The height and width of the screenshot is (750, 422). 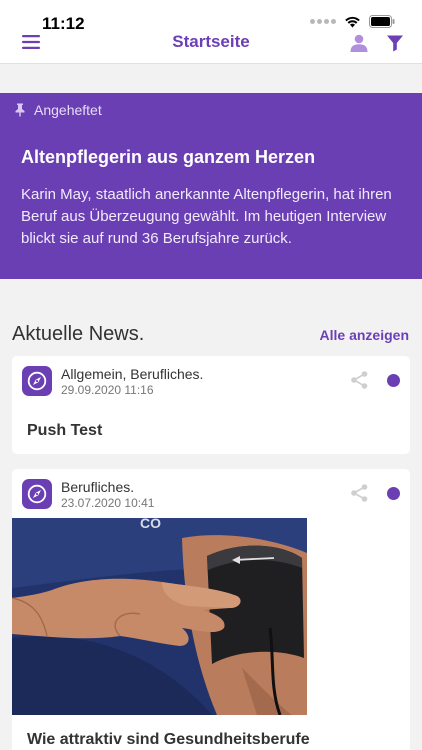 I want to click on nav-bar: Startseite, so click(x=211, y=48).